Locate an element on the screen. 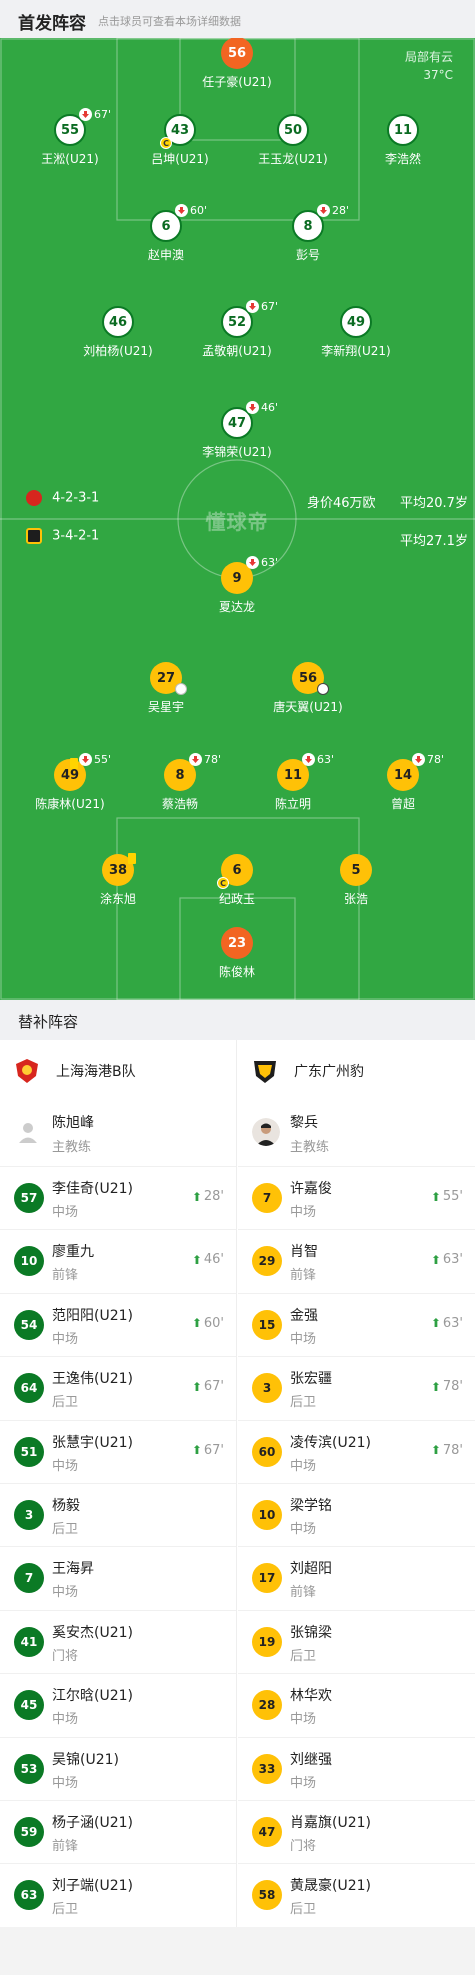 This screenshot has height=1975, width=475. bench-player-row: 47 肖嘉旗(U21) 门将 is located at coordinates (356, 1832).